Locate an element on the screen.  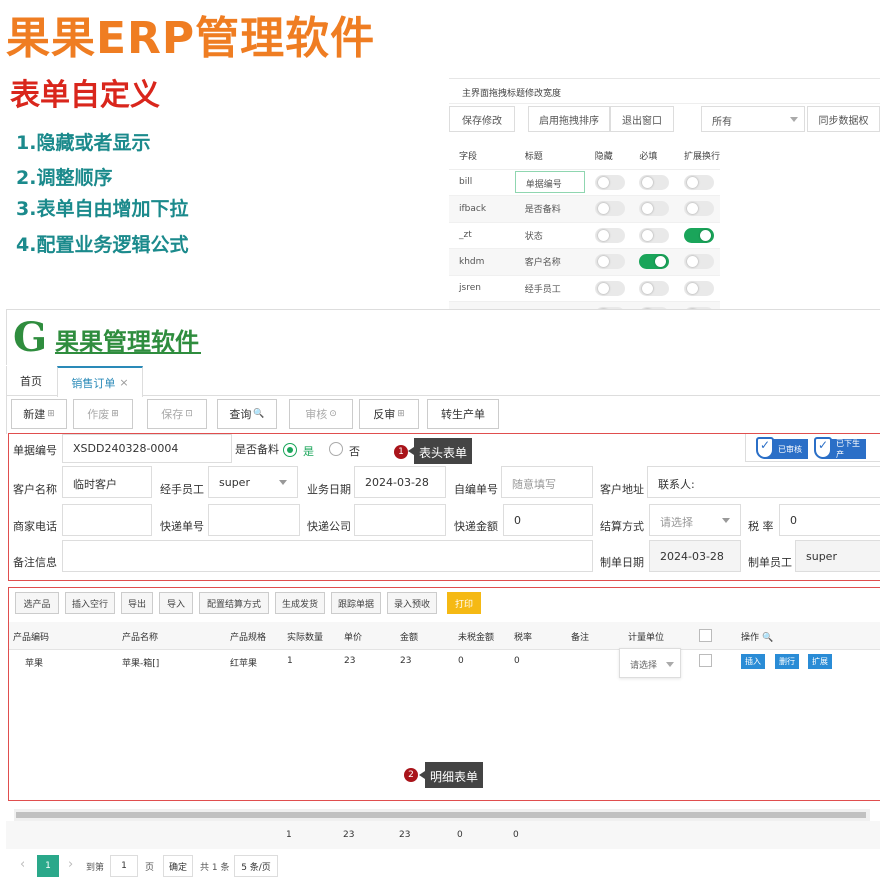
goto-confirm-button: 确定 is located at coordinates (178, 866).